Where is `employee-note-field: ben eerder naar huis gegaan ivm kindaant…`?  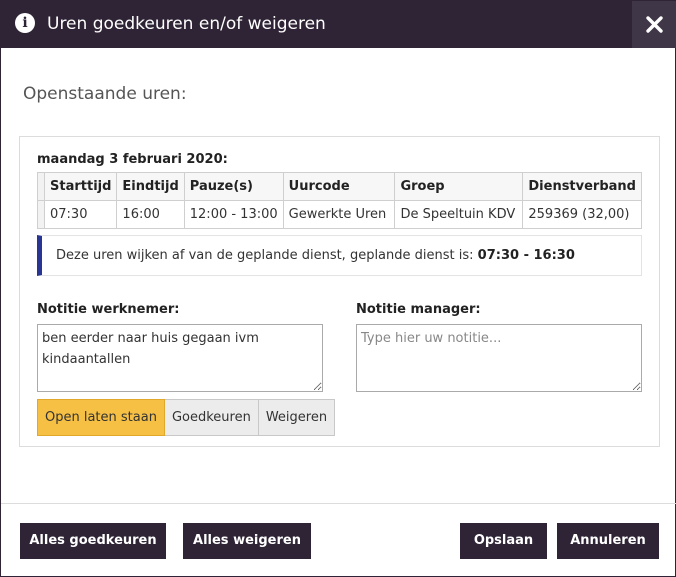
employee-note-field: ben eerder naar huis gegaan ivm kindaant… is located at coordinates (180, 358).